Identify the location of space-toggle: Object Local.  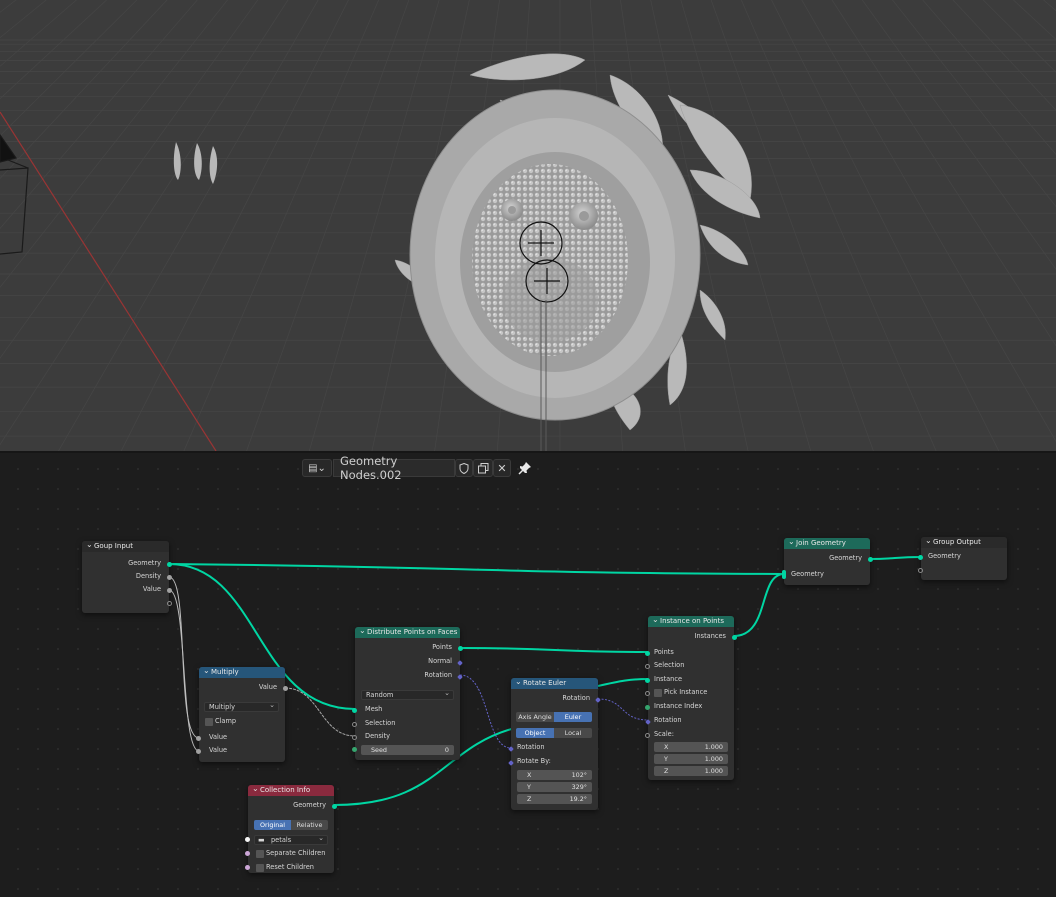
(554, 733).